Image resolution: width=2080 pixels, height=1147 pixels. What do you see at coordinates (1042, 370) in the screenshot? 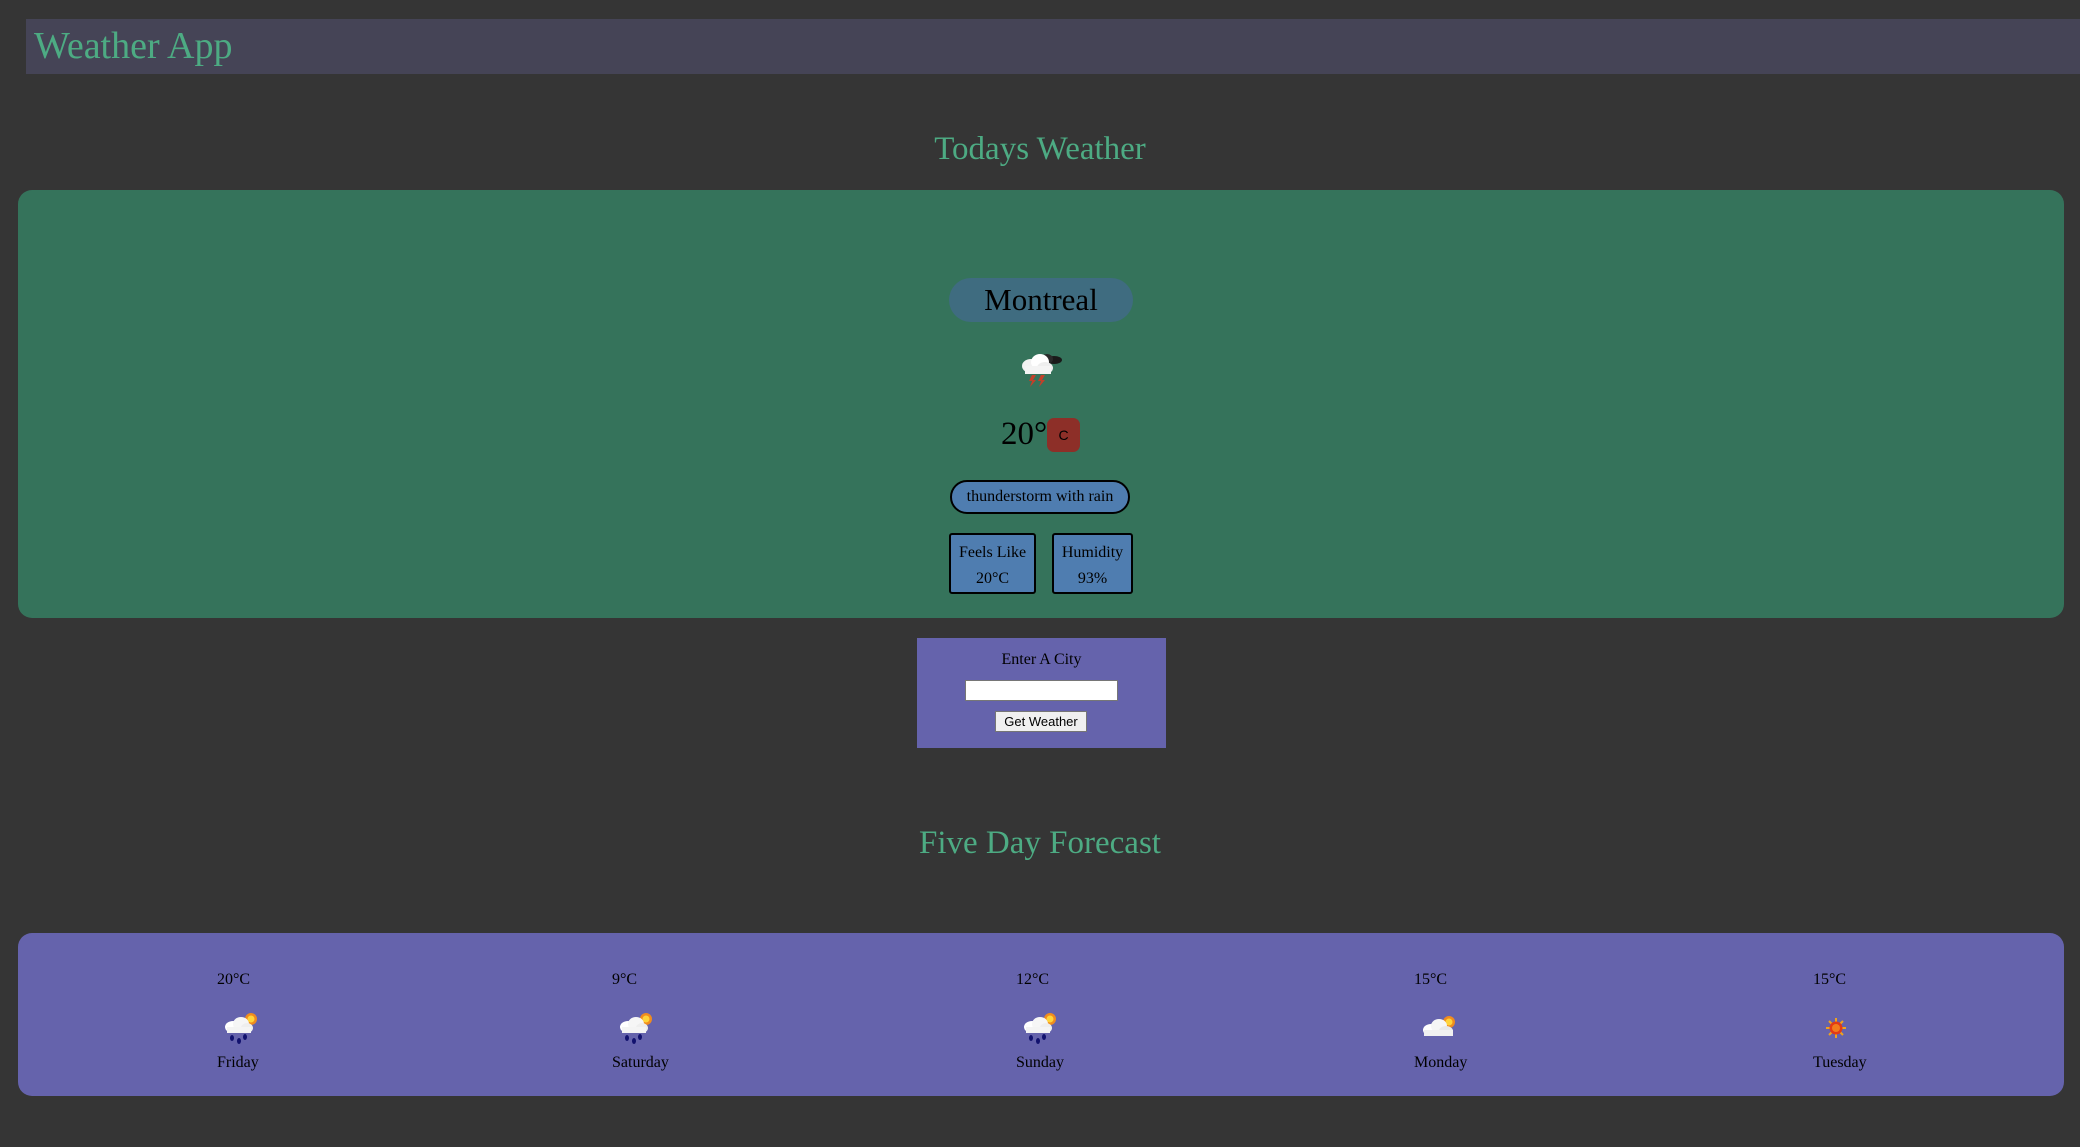
I see `thunderstorm-rain-icon` at bounding box center [1042, 370].